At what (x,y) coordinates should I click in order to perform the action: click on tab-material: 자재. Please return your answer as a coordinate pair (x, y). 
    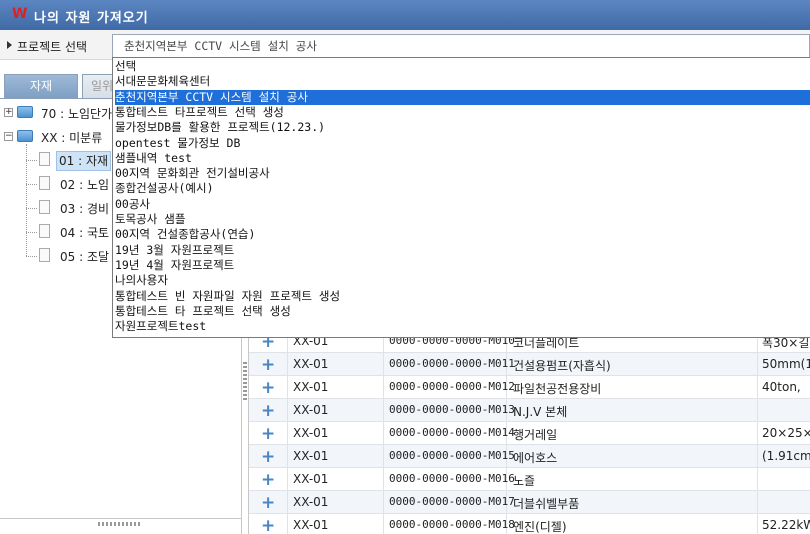
    Looking at the image, I should click on (41, 86).